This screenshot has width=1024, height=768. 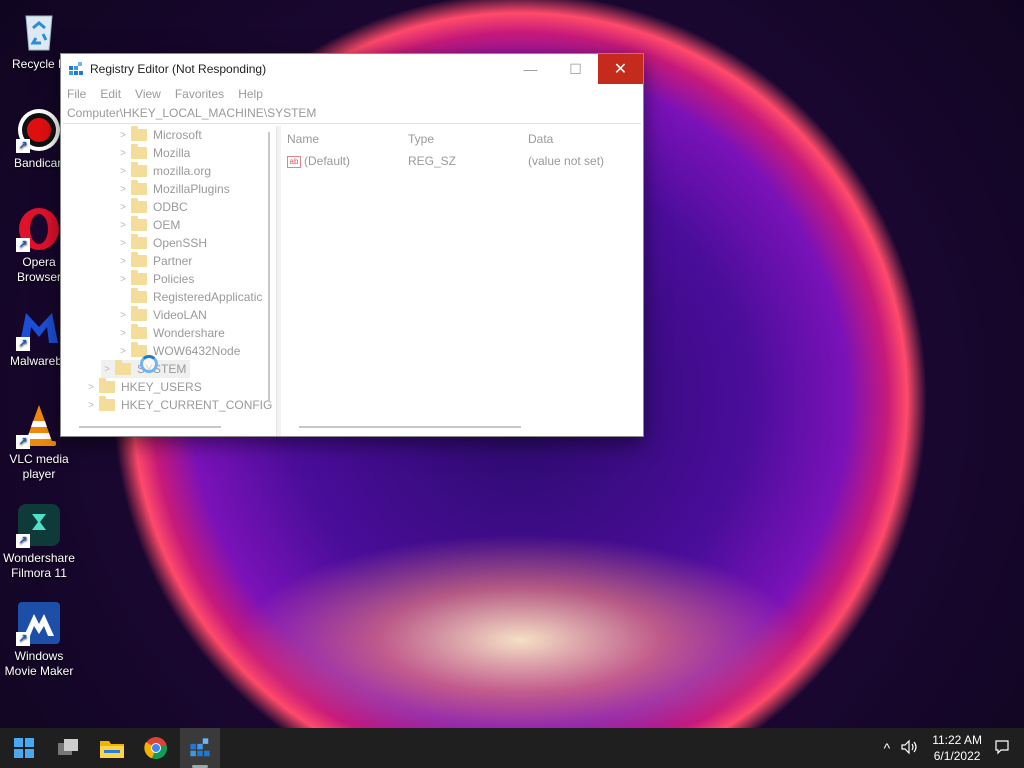 I want to click on desktop-icon-movie-maker: ↗ Windows Movie Maker, so click(x=39, y=639).